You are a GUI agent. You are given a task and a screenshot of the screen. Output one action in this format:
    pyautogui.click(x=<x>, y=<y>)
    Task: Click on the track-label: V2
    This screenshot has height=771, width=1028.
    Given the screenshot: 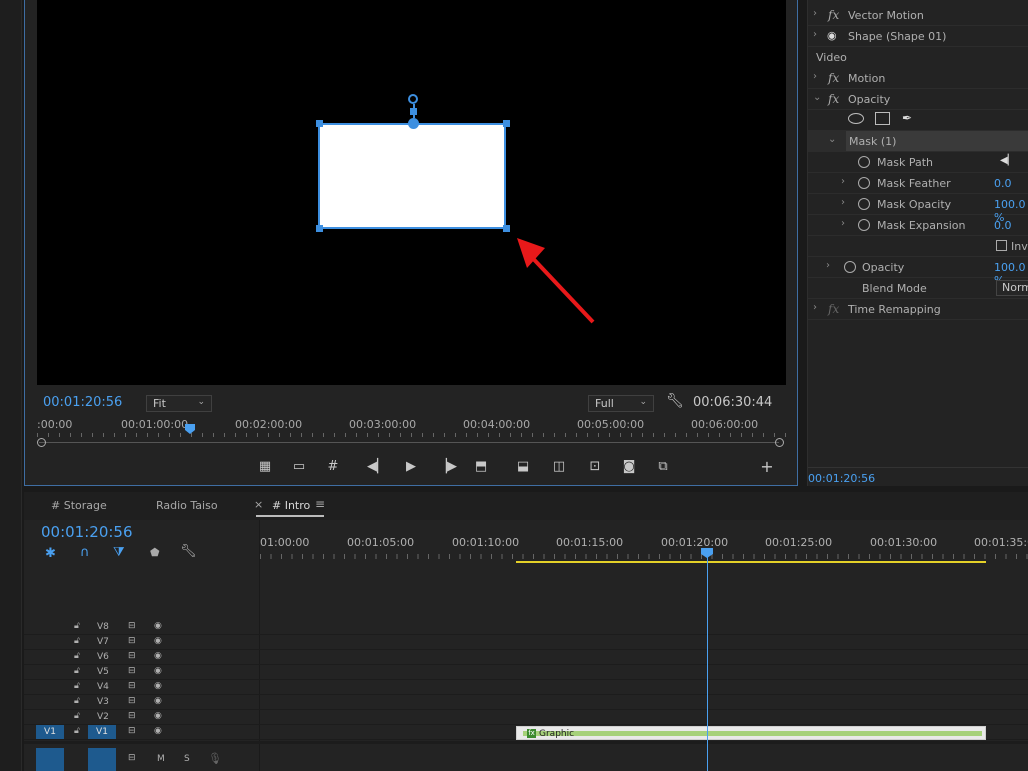 What is the action you would take?
    pyautogui.click(x=103, y=717)
    